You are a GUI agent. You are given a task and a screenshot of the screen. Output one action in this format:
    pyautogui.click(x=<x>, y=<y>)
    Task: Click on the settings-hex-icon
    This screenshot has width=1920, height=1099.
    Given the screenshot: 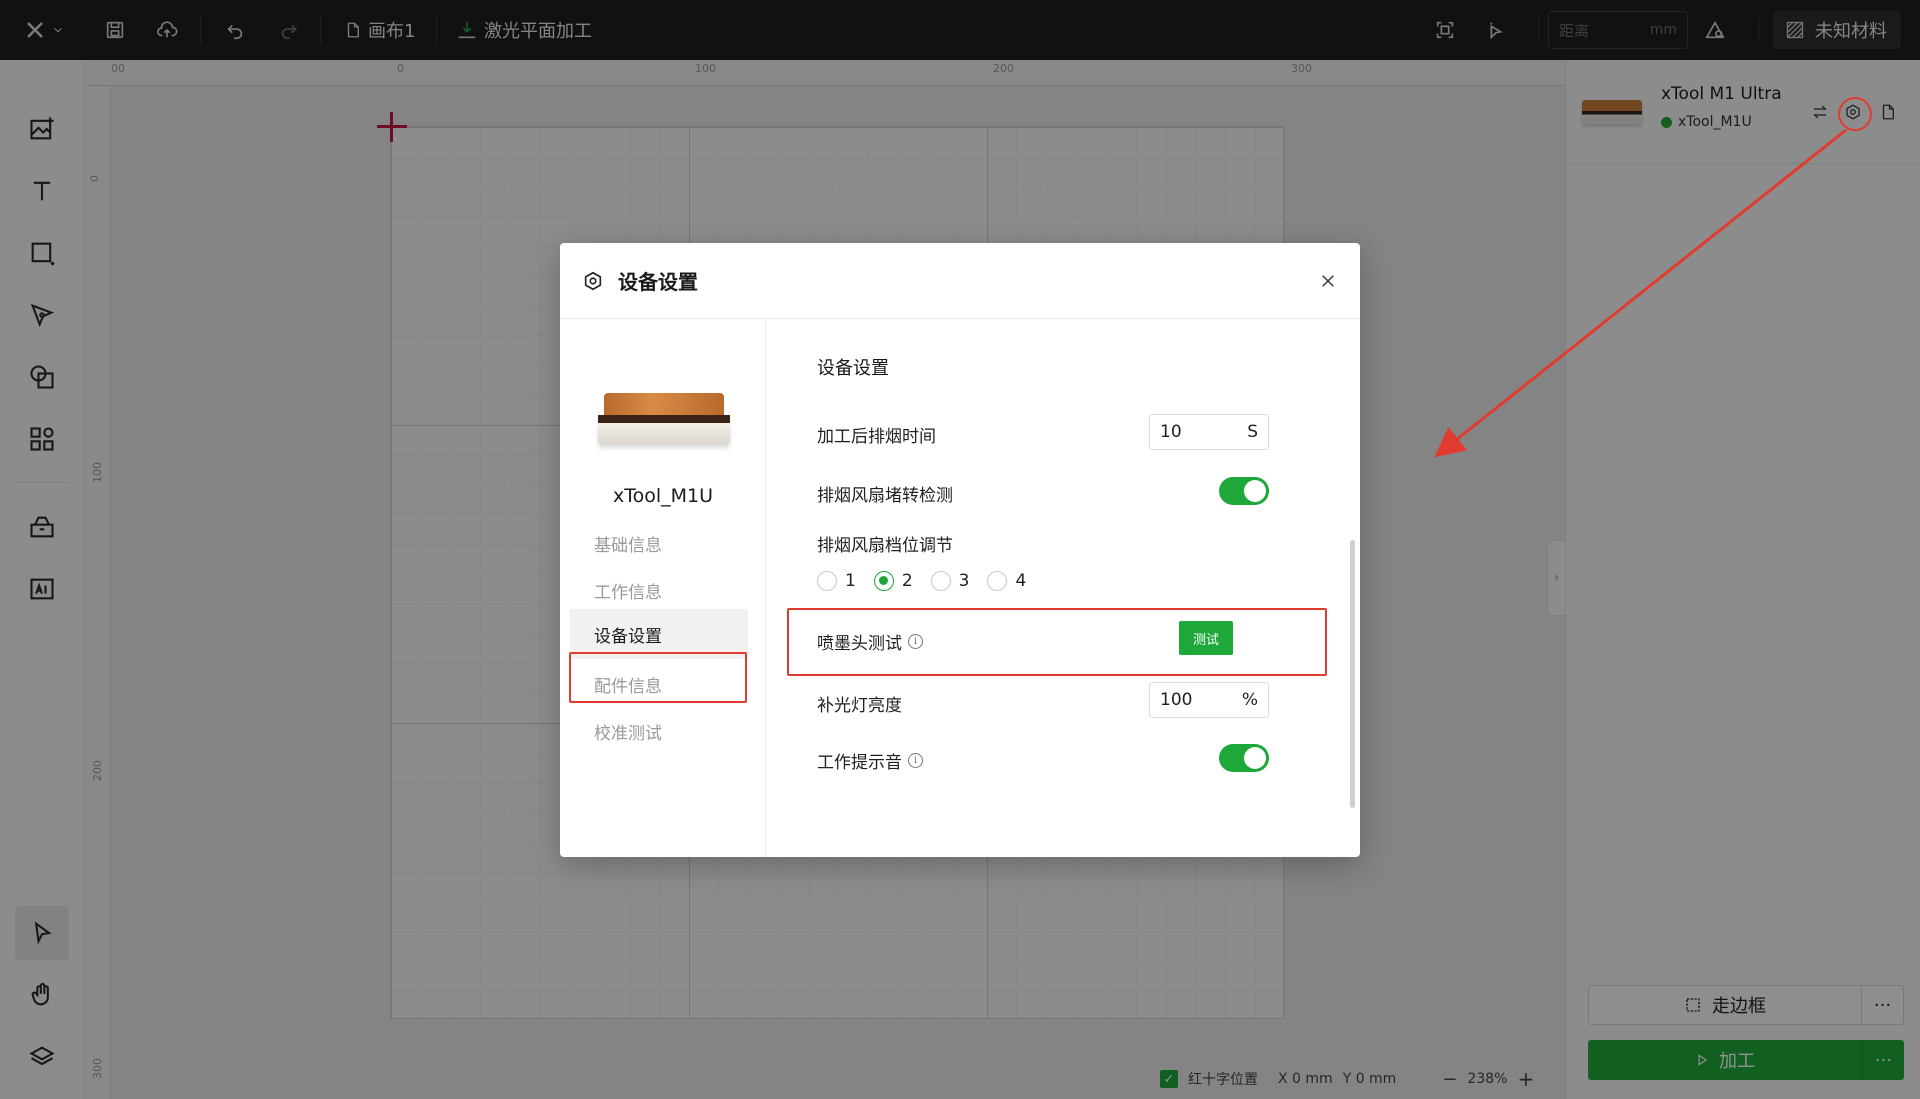 What is the action you would take?
    pyautogui.click(x=593, y=280)
    